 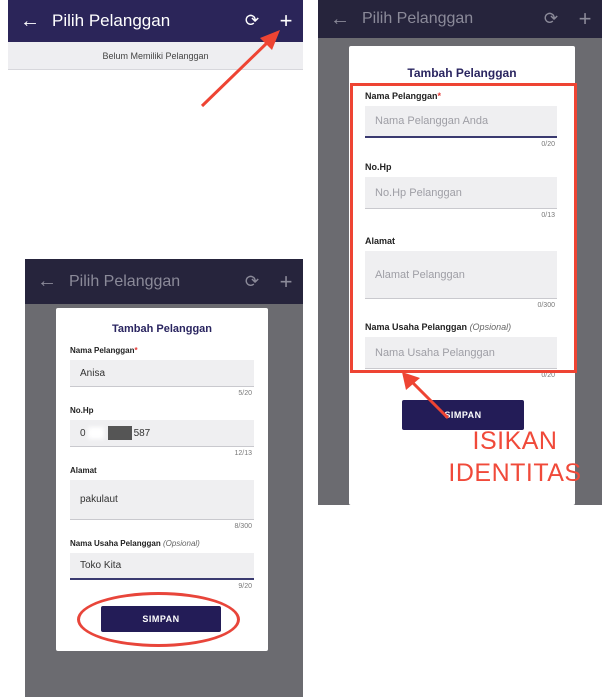 I want to click on phone-prefix: 0, so click(x=83, y=433).